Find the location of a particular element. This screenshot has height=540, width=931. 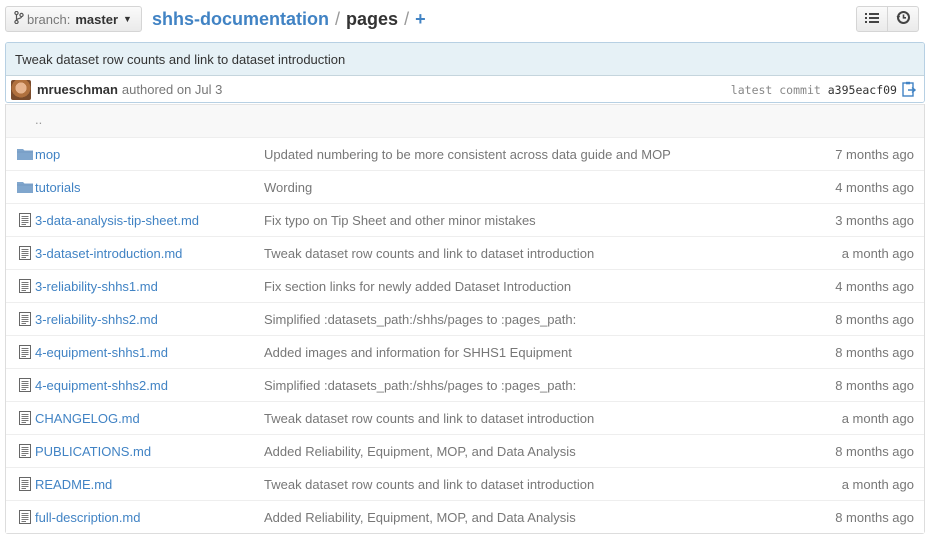

history-icon is located at coordinates (903, 19).